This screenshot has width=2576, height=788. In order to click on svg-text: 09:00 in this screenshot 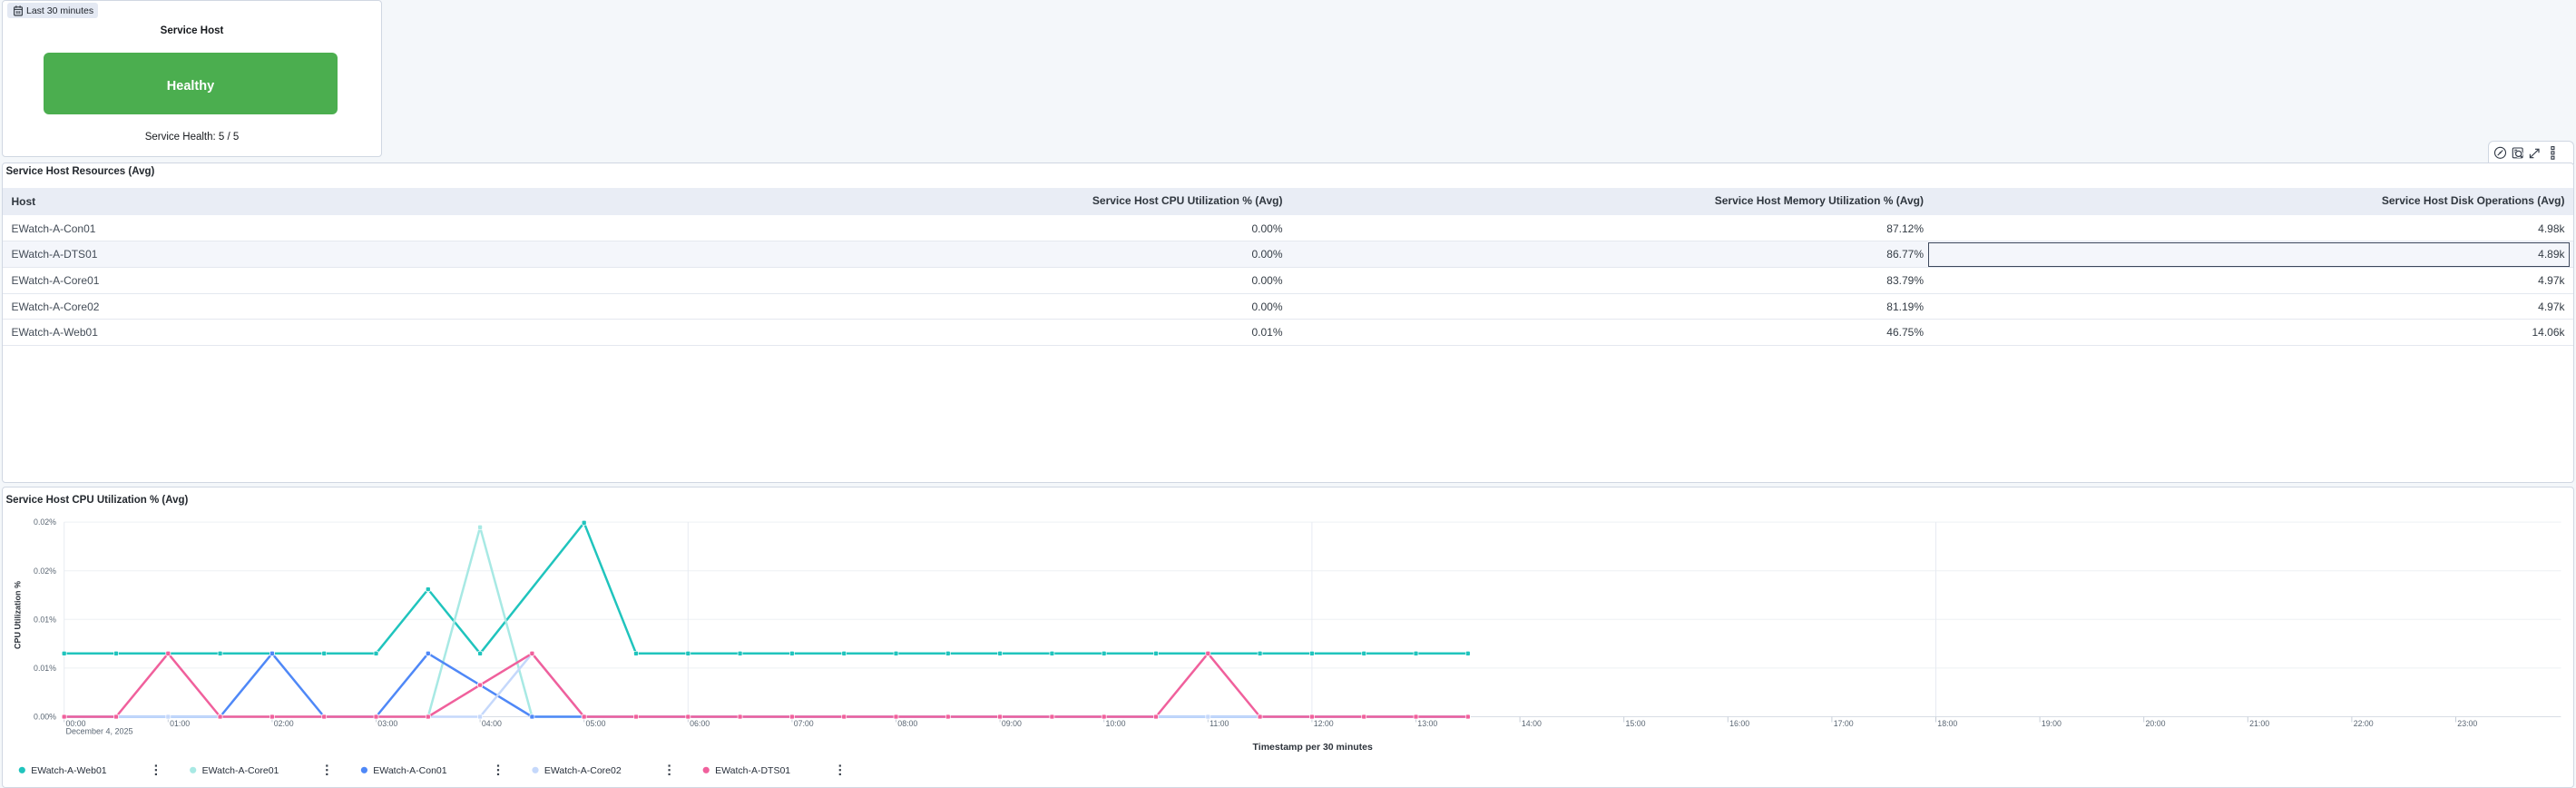, I will do `click(1012, 724)`.